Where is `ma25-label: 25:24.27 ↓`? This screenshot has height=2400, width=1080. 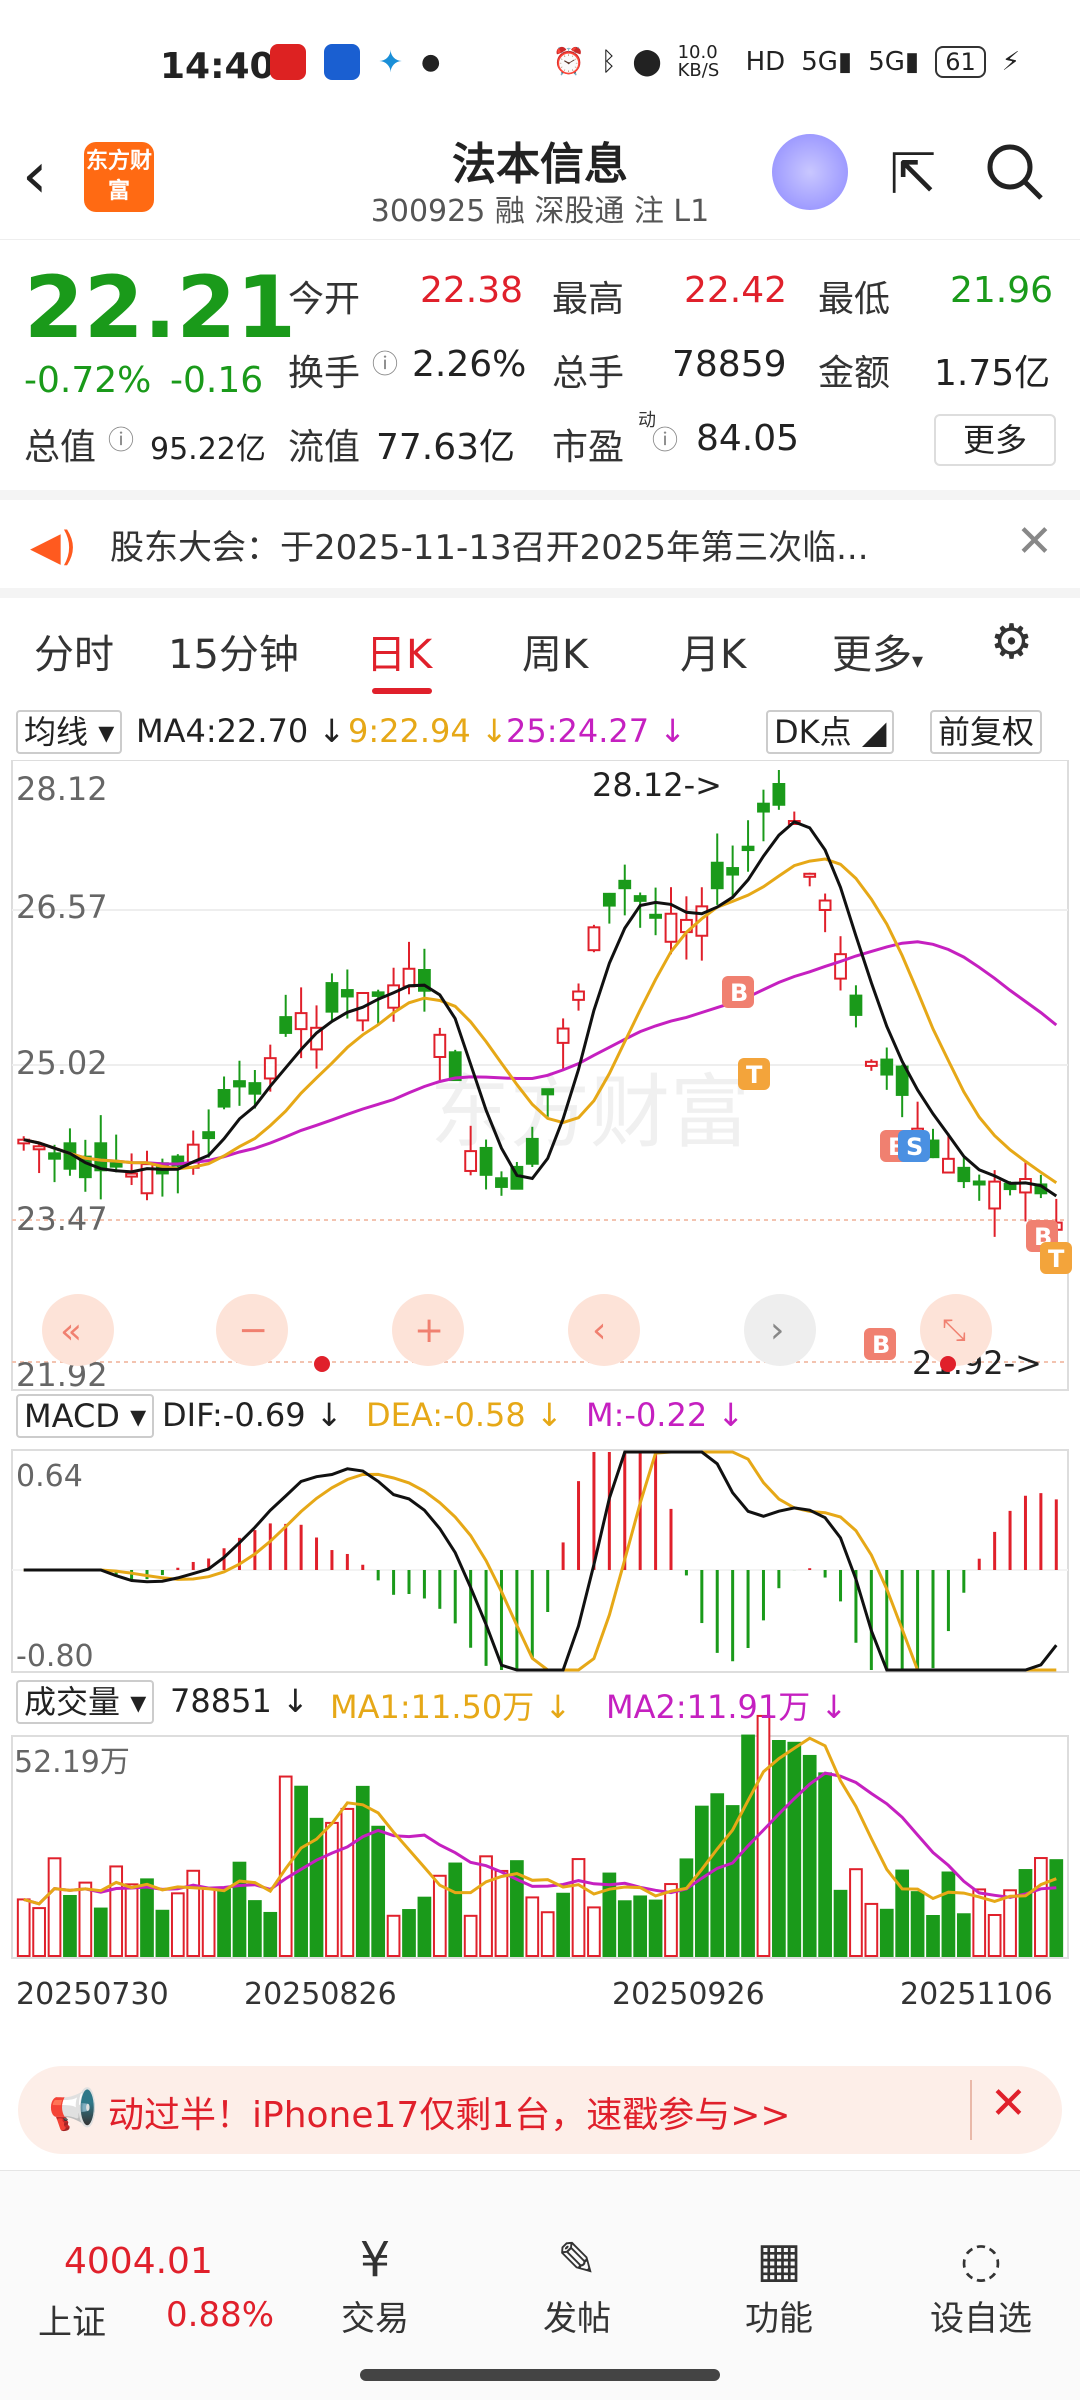
ma25-label: 25:24.27 ↓ is located at coordinates (596, 731).